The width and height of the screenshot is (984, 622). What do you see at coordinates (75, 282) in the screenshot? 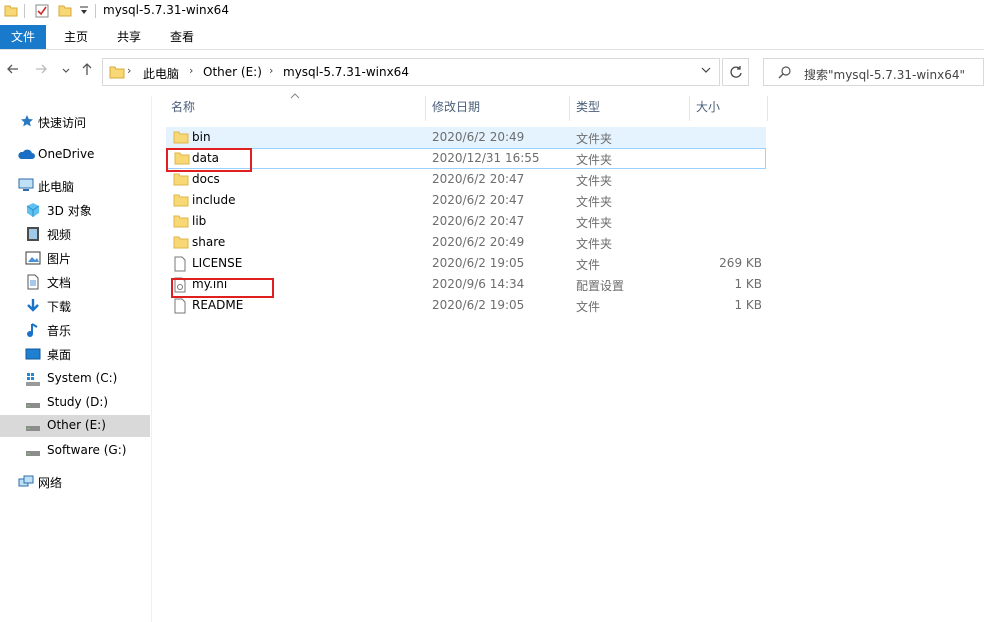
I see `sidebar-item-documents: 文档` at bounding box center [75, 282].